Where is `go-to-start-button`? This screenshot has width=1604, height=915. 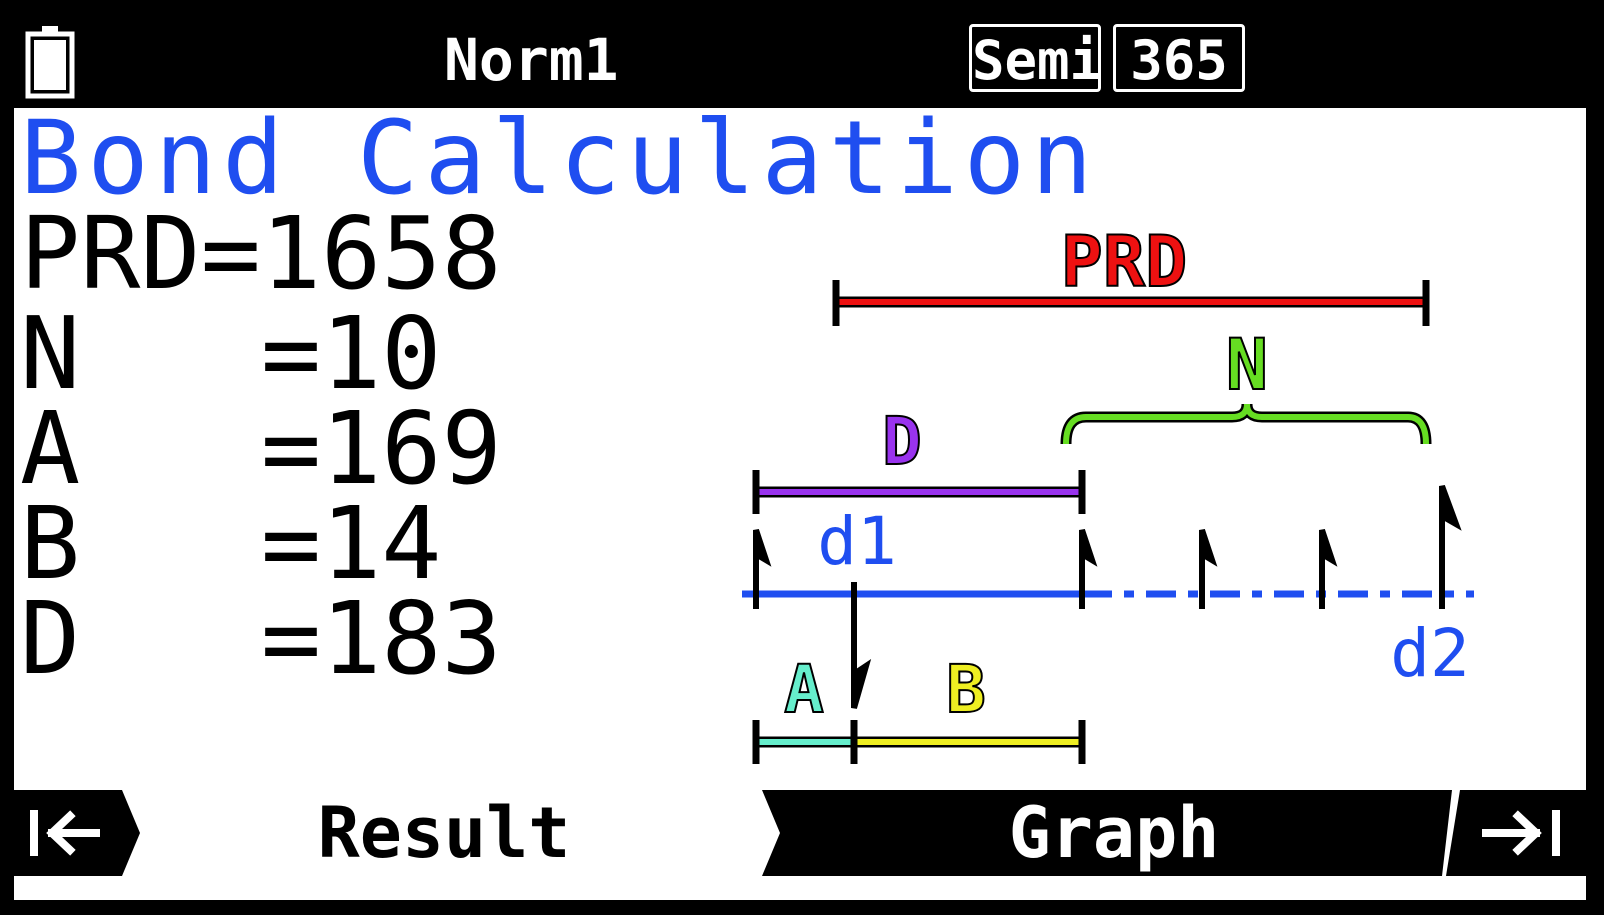 go-to-start-button is located at coordinates (79, 833).